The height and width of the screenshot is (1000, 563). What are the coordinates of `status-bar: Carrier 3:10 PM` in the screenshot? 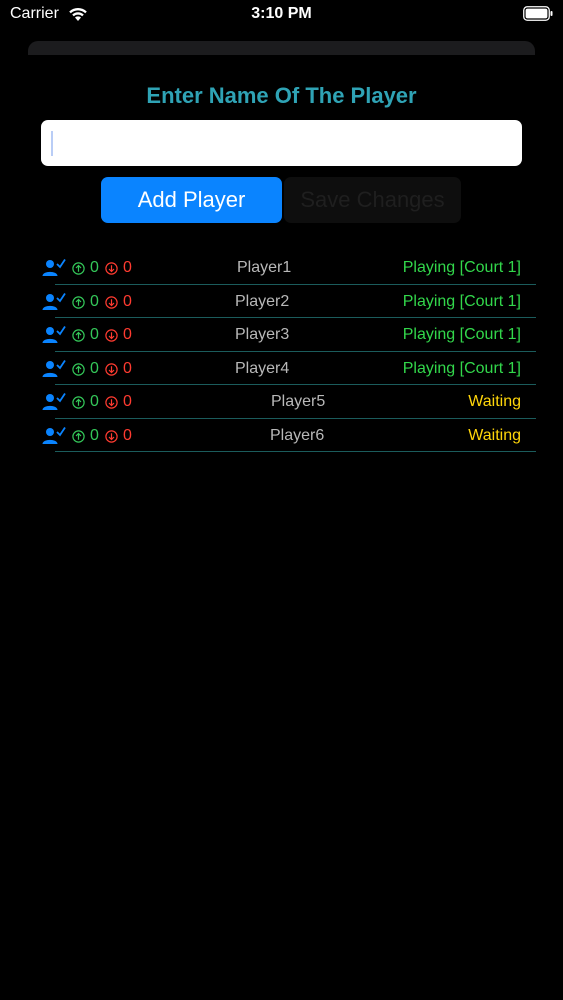 It's located at (281, 15).